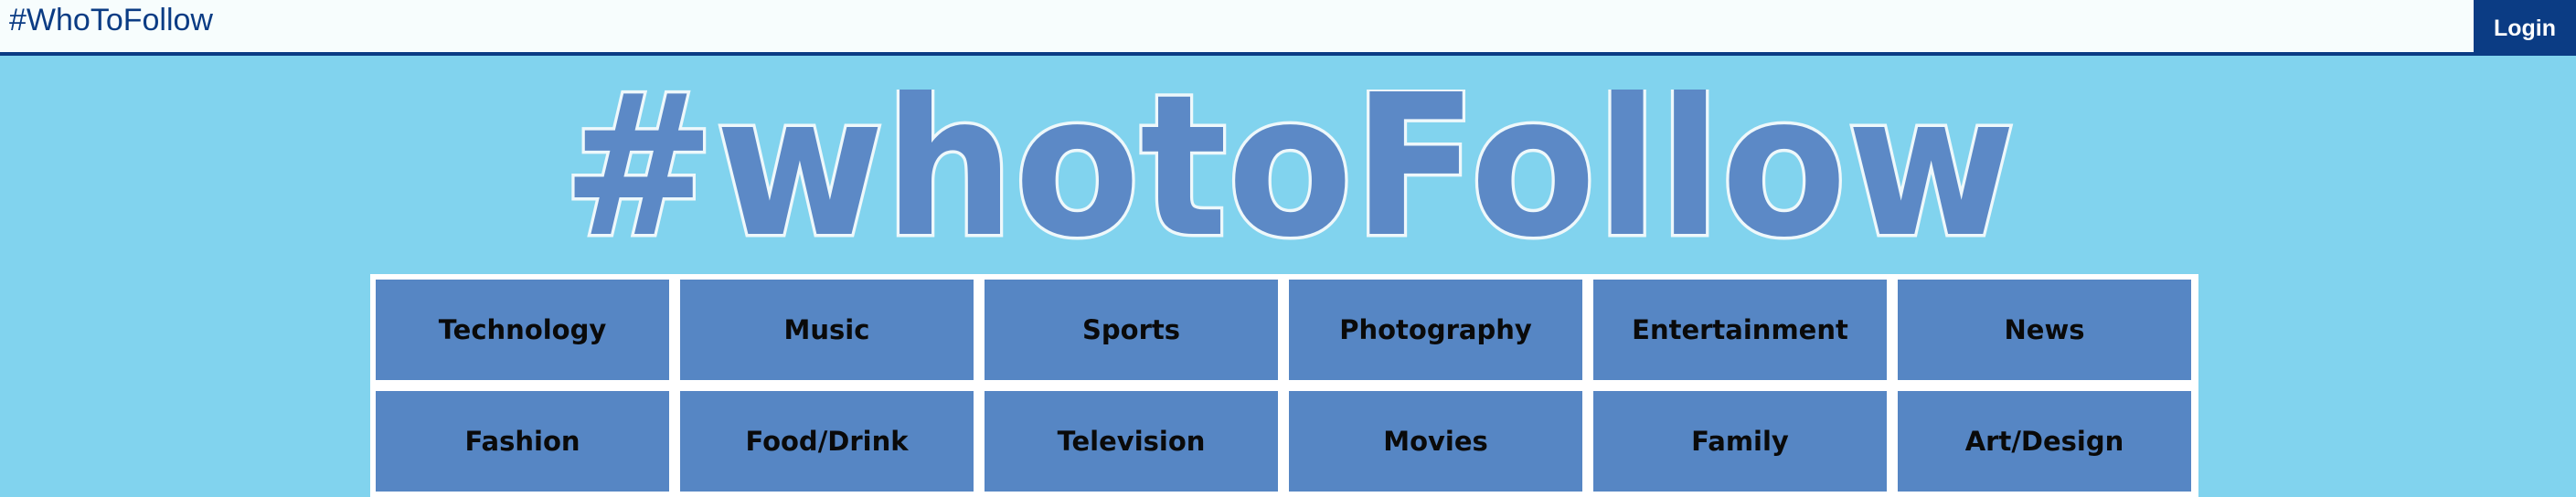 The image size is (2576, 497). What do you see at coordinates (1288, 28) in the screenshot?
I see `top-navbar: #WhoToFollow Login` at bounding box center [1288, 28].